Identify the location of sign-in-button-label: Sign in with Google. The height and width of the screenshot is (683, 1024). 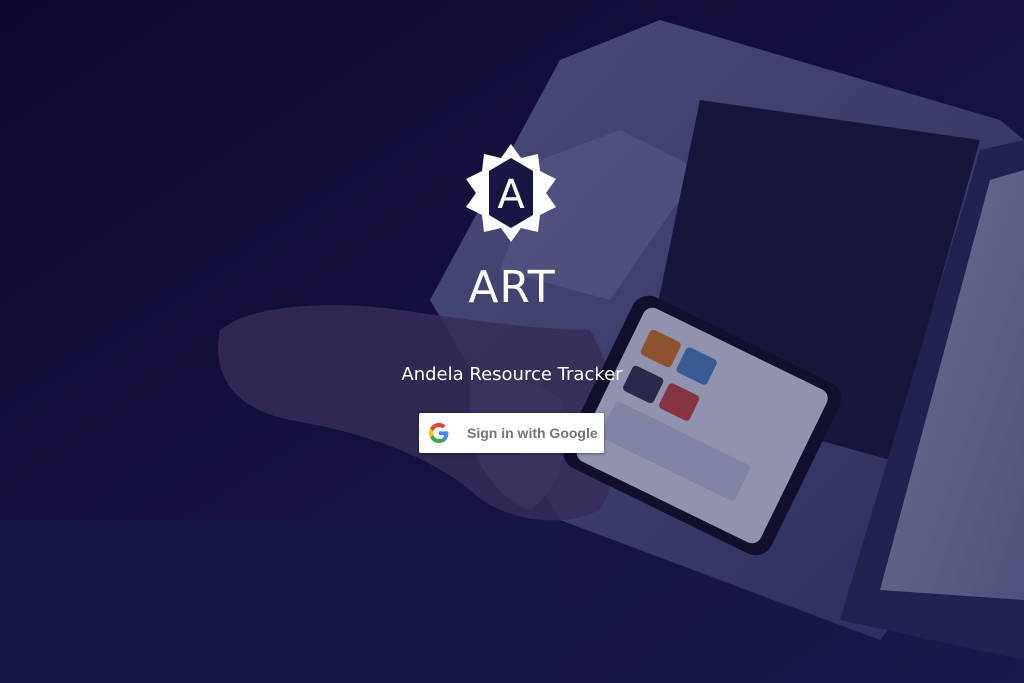
(532, 433).